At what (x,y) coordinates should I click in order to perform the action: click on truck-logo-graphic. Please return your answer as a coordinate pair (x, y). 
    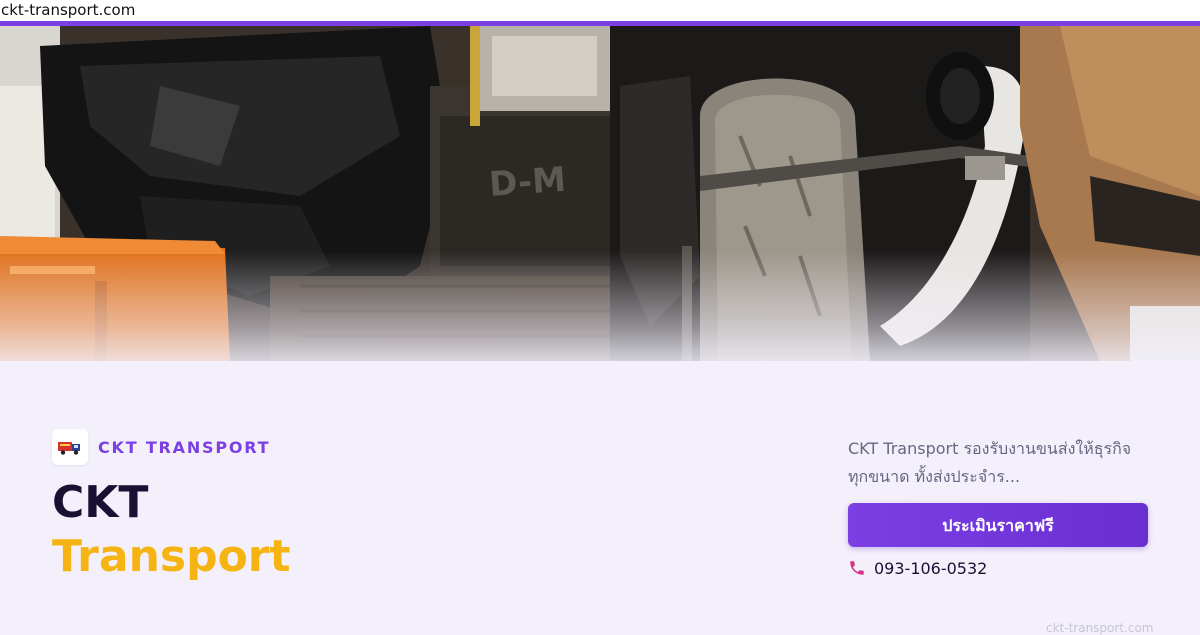
    Looking at the image, I should click on (69, 448).